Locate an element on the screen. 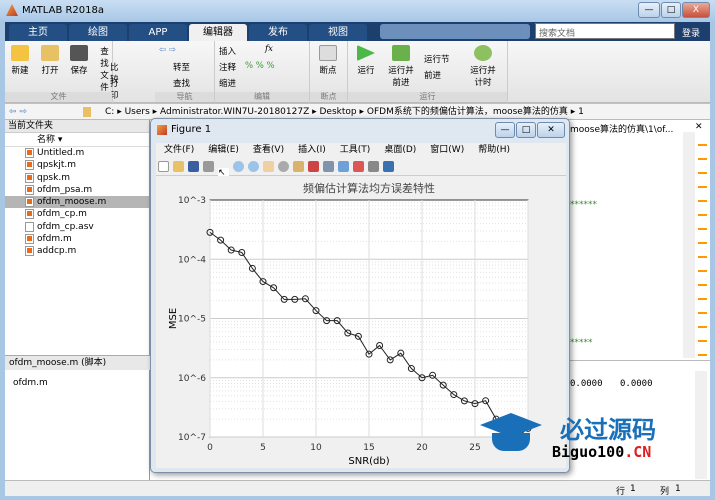 Image resolution: width=715 pixels, height=500 pixels. close-button: X is located at coordinates (696, 10).